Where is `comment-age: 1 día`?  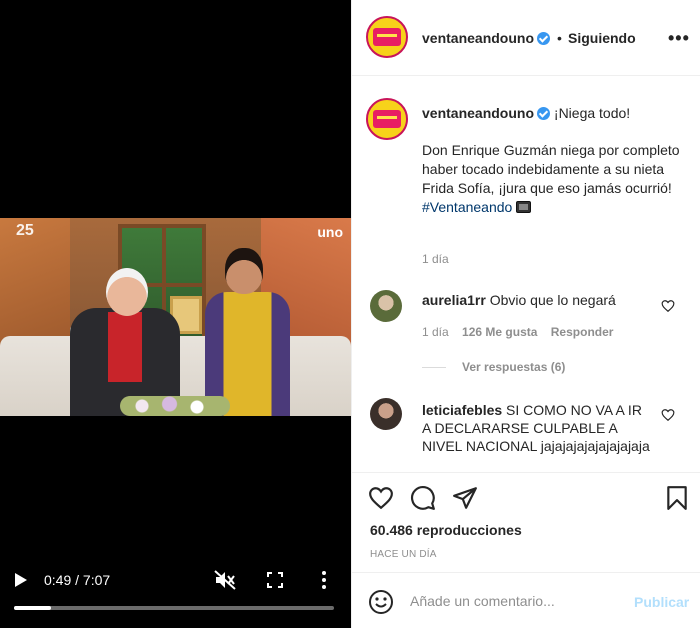 comment-age: 1 día is located at coordinates (435, 332).